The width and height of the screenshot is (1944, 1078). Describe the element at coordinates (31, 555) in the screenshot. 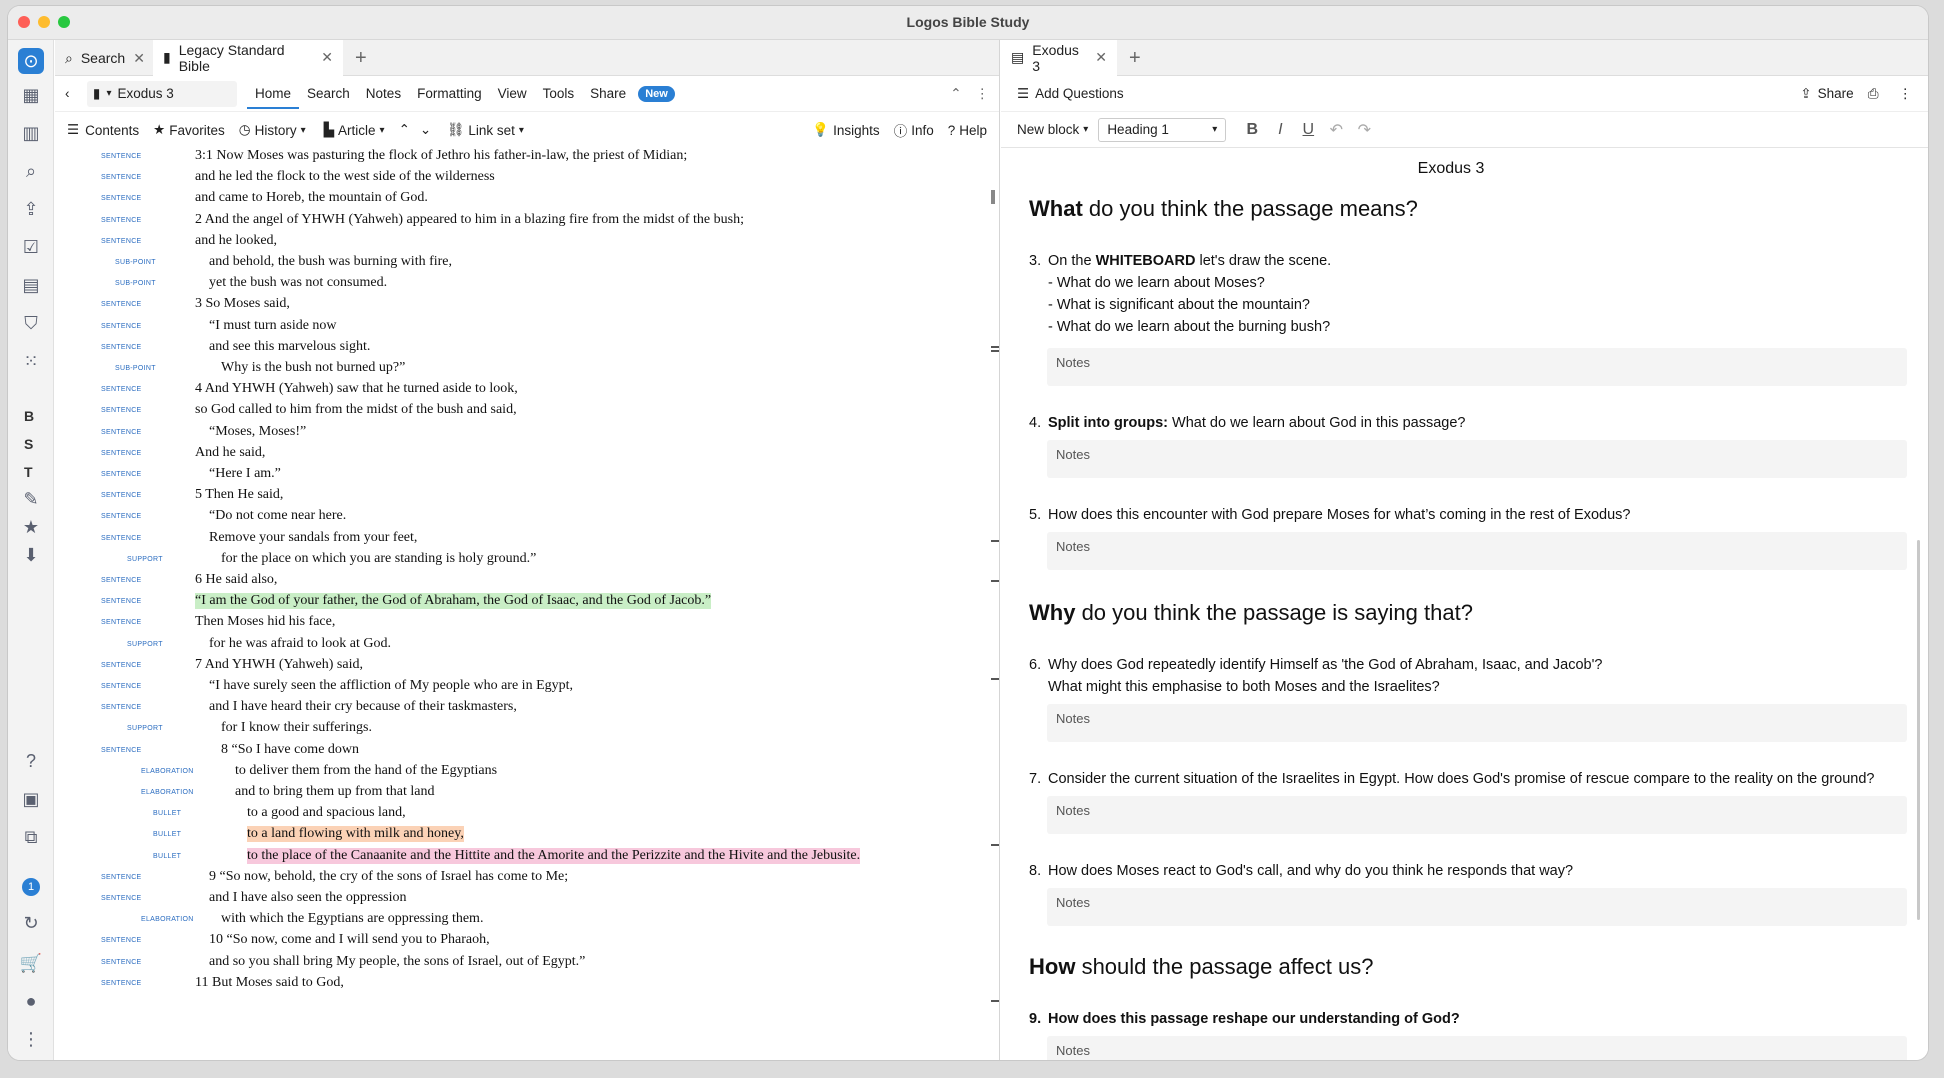

I see `download-icon: ⬇` at that location.